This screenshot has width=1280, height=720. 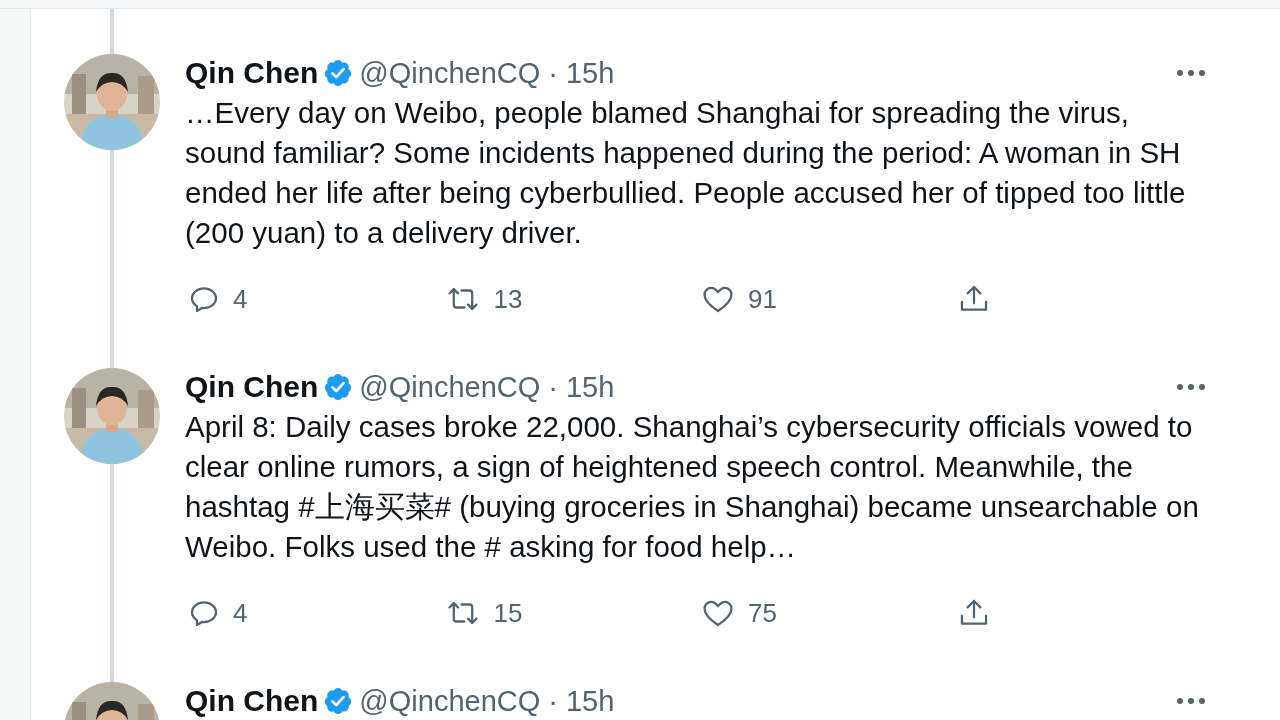 What do you see at coordinates (762, 299) in the screenshot?
I see `like-count: 91` at bounding box center [762, 299].